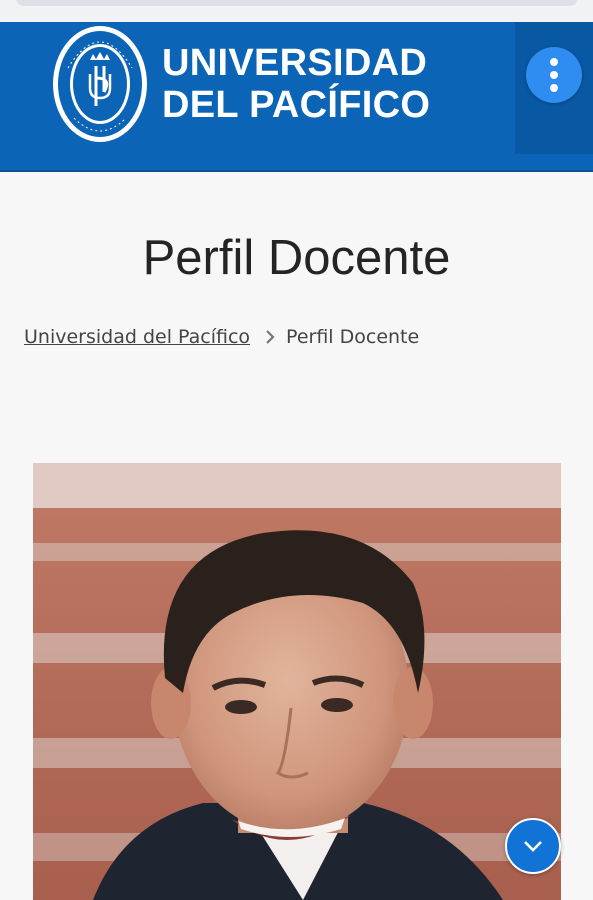 This screenshot has height=900, width=593. I want to click on chevron-down-icon, so click(533, 846).